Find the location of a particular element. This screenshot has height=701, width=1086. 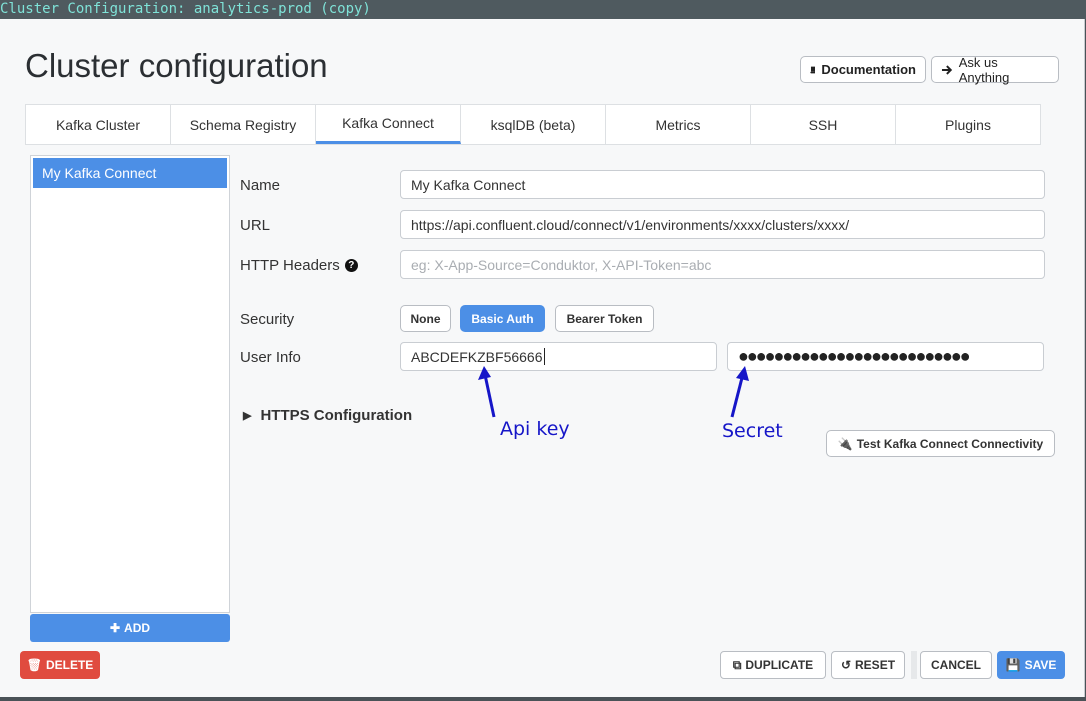

copy-icon: ⧉ is located at coordinates (737, 664).